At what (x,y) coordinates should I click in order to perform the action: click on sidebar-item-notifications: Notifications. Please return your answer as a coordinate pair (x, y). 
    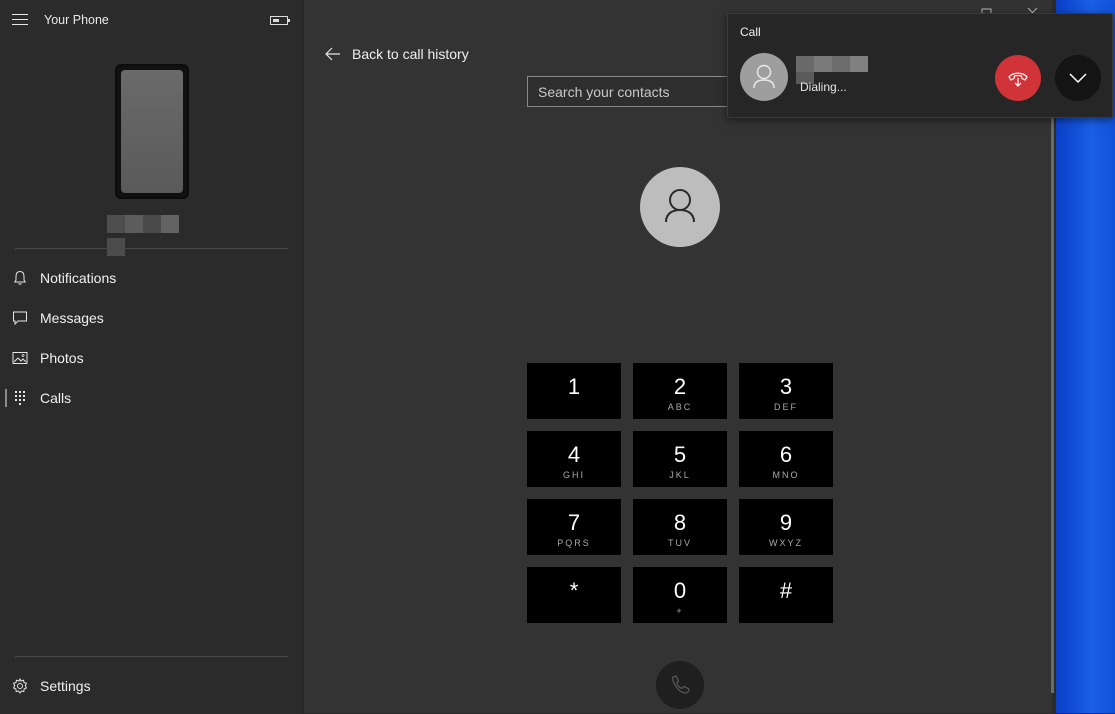
    Looking at the image, I should click on (151, 278).